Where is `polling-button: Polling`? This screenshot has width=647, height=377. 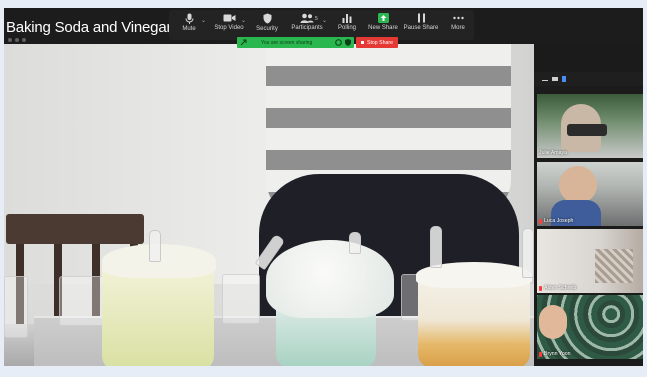 polling-button: Polling is located at coordinates (347, 25).